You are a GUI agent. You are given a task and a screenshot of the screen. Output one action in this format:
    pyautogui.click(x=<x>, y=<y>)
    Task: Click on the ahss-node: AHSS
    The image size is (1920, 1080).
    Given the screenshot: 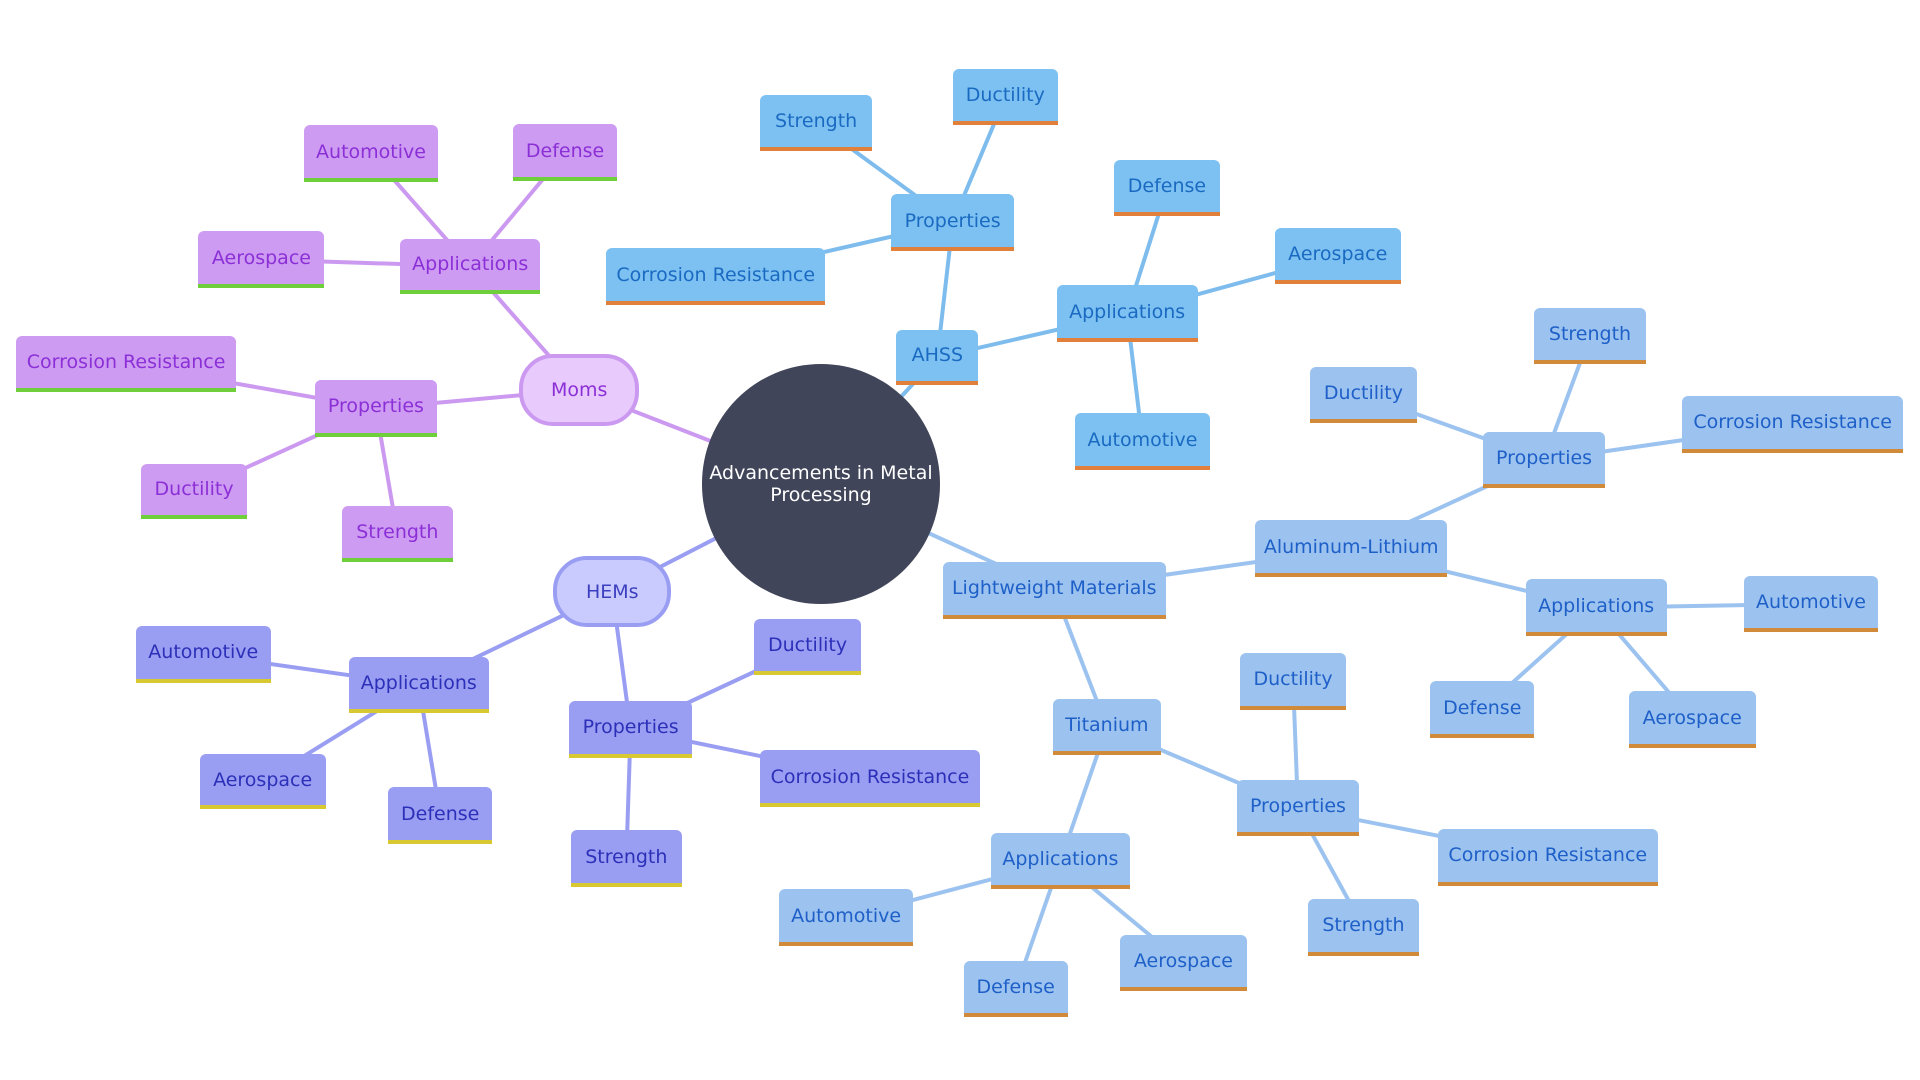 What is the action you would take?
    pyautogui.click(x=937, y=357)
    